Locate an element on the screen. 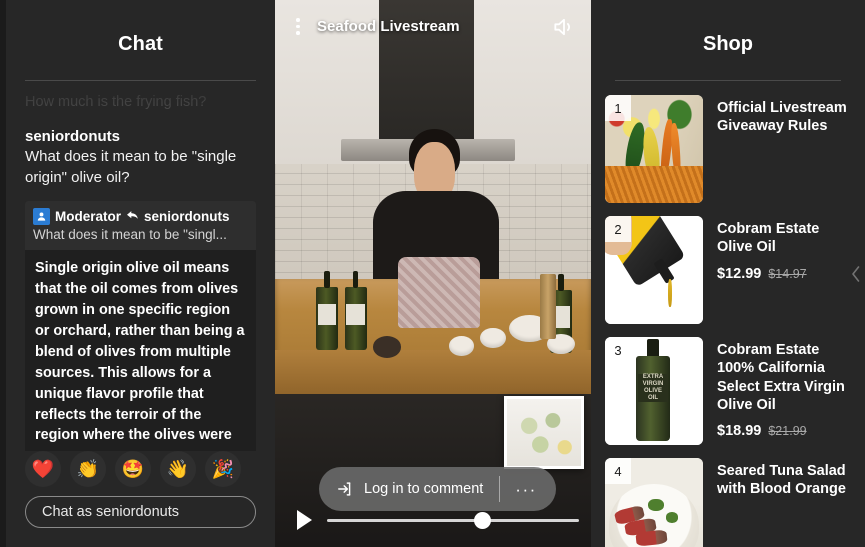 The height and width of the screenshot is (547, 865). shop-list-item: 4 Seared Tuna Salad with Blood Orange is located at coordinates (728, 502).